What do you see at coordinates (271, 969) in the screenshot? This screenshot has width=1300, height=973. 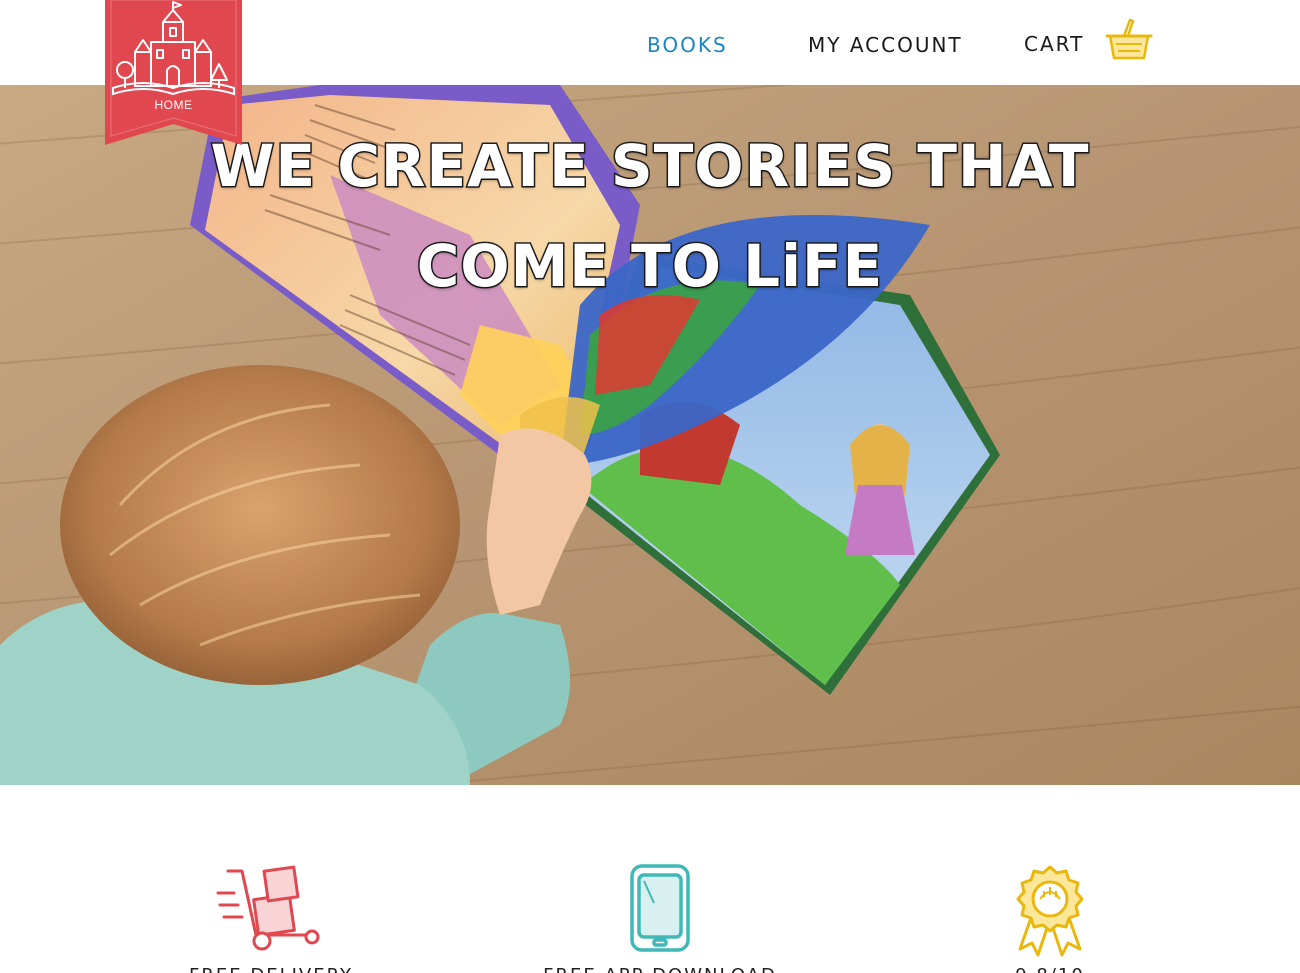 I see `feature-free-delivery-label: FREE DELIVERY` at bounding box center [271, 969].